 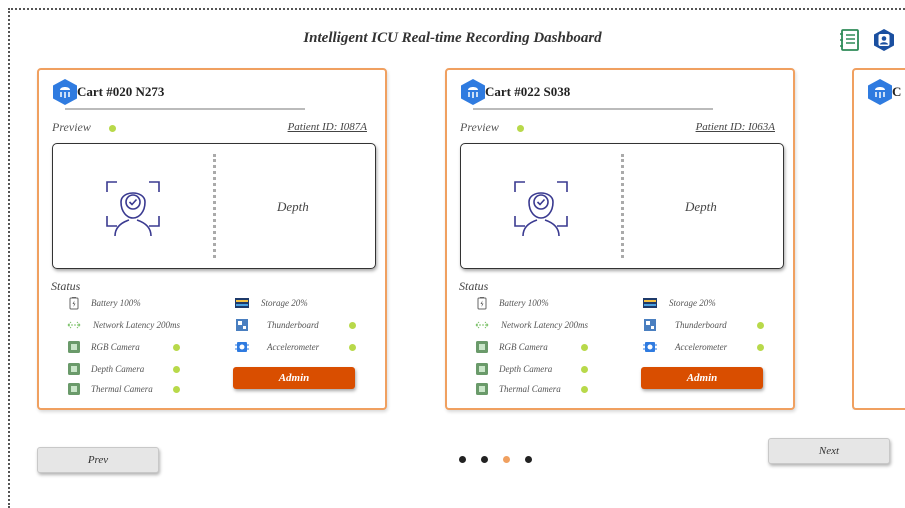 I want to click on user-badge-icon, so click(x=884, y=40).